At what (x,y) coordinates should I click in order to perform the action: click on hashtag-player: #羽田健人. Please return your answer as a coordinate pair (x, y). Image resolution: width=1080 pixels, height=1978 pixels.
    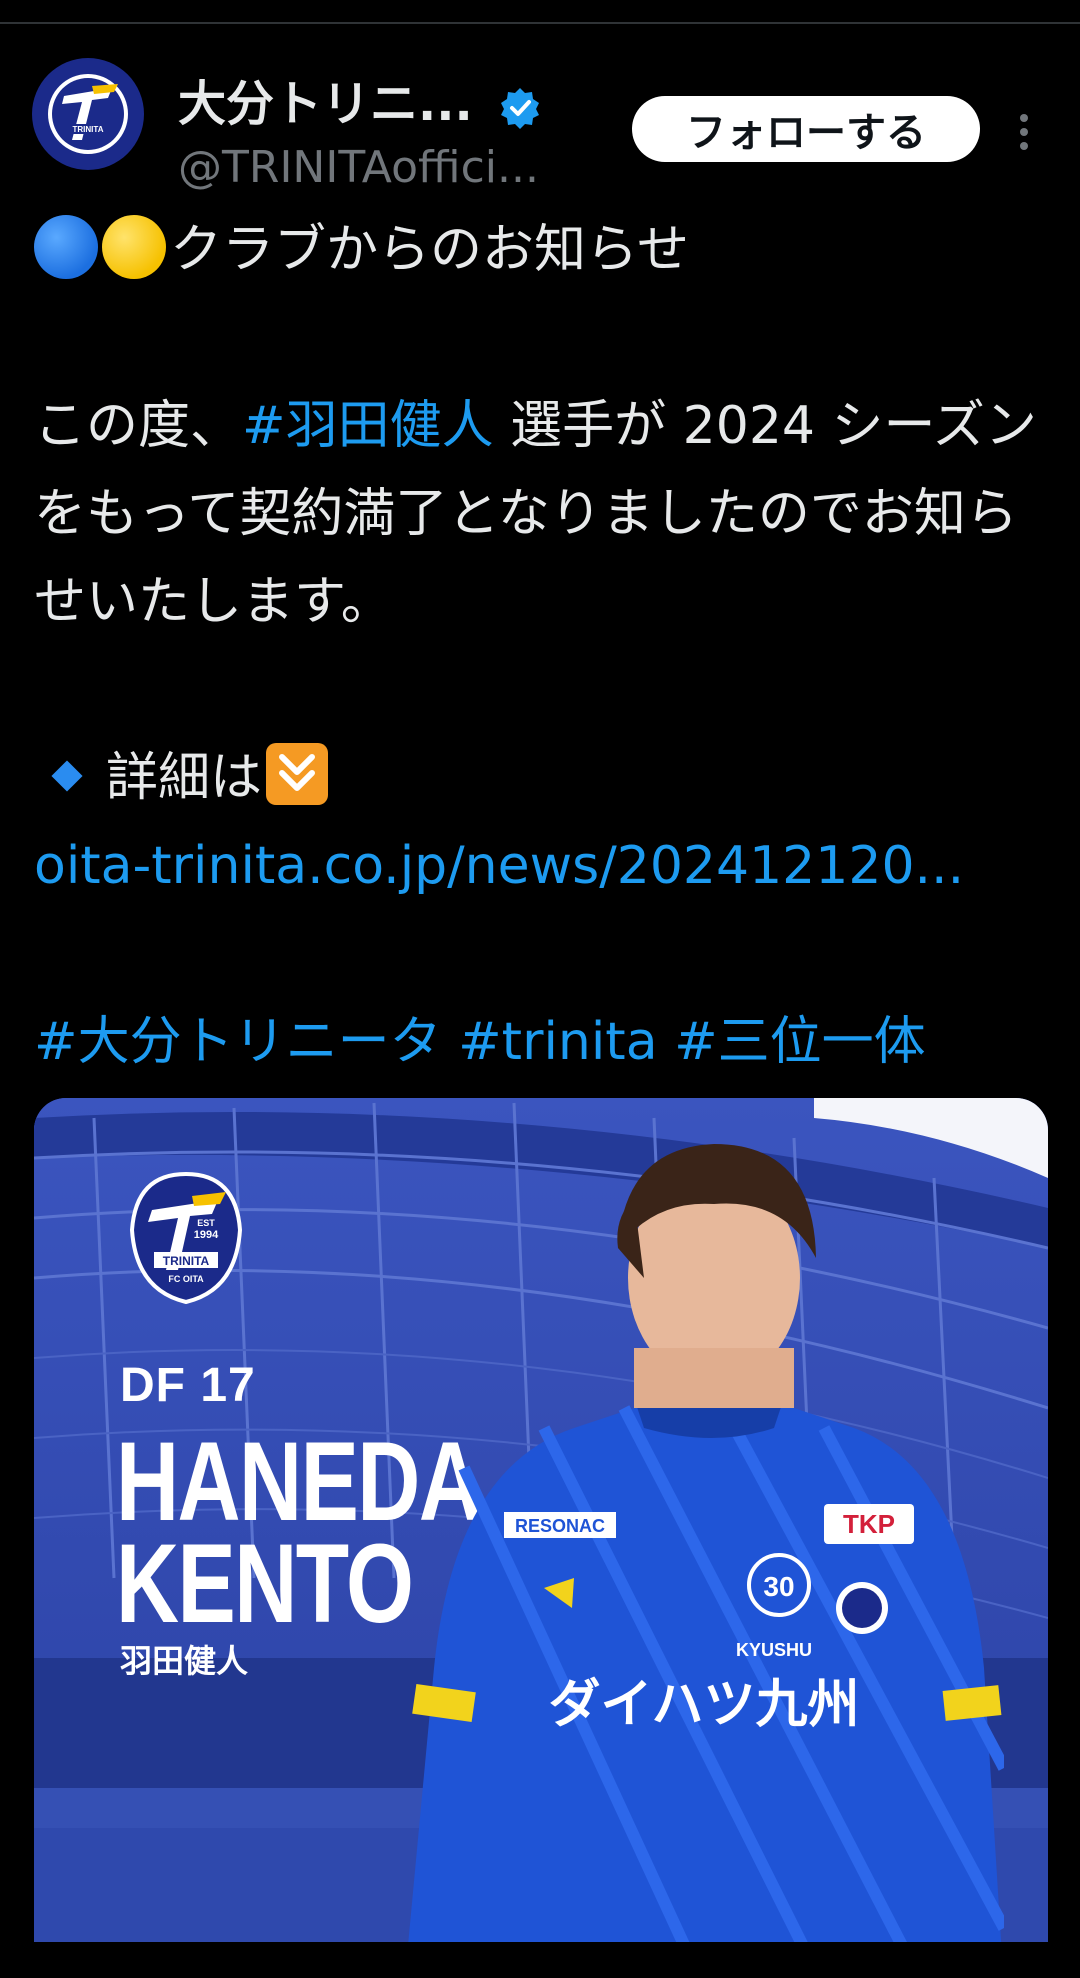
    Looking at the image, I should click on (368, 426).